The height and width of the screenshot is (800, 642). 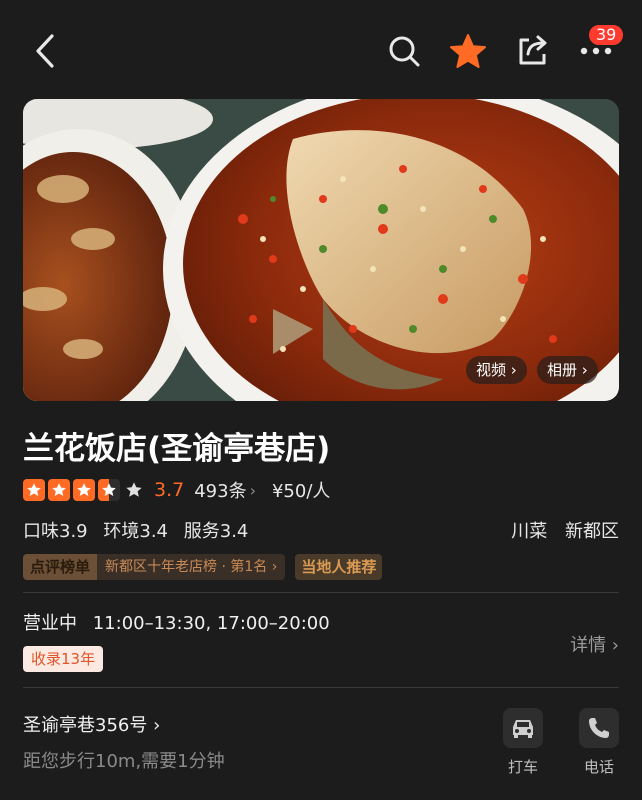 I want to click on taxi-icon-box, so click(x=523, y=728).